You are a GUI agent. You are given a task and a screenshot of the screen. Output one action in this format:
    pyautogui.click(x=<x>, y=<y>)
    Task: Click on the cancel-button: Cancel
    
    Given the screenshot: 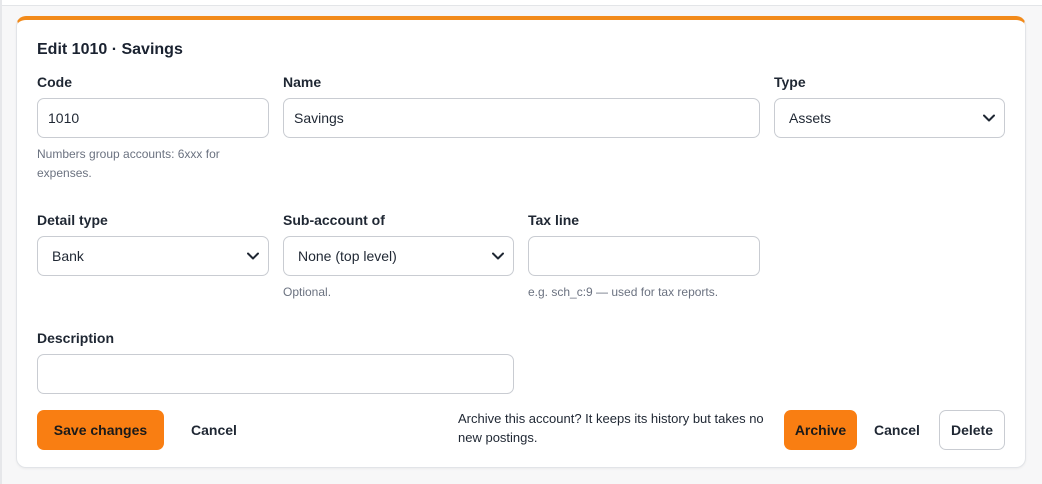 What is the action you would take?
    pyautogui.click(x=214, y=430)
    